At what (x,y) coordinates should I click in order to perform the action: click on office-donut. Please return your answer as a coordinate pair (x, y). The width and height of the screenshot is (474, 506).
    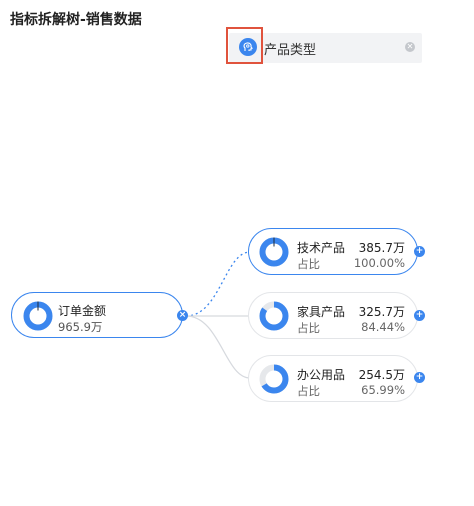
    Looking at the image, I should click on (274, 379).